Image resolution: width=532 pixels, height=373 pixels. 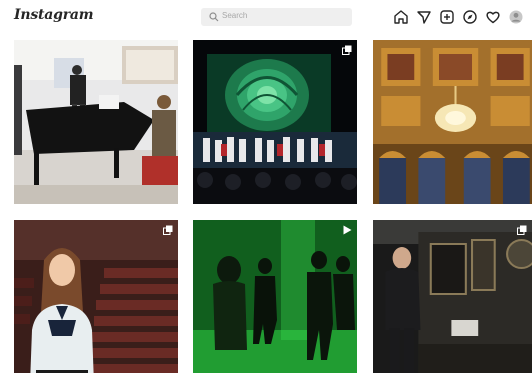 What do you see at coordinates (347, 230) in the screenshot?
I see `video-icon` at bounding box center [347, 230].